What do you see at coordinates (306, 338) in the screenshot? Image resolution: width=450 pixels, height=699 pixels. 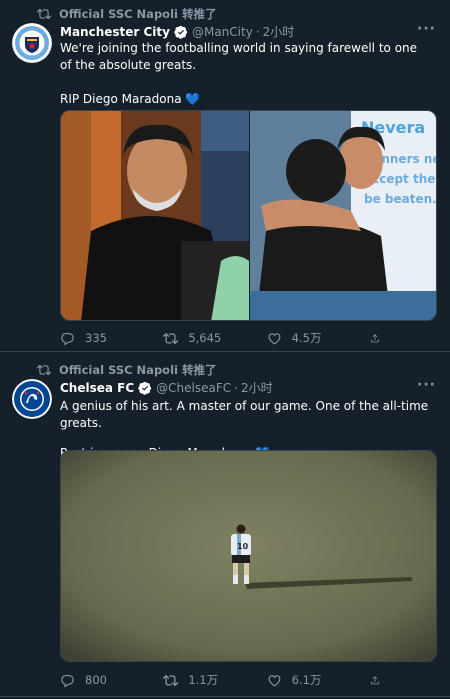 I see `like-count: 4.5万` at bounding box center [306, 338].